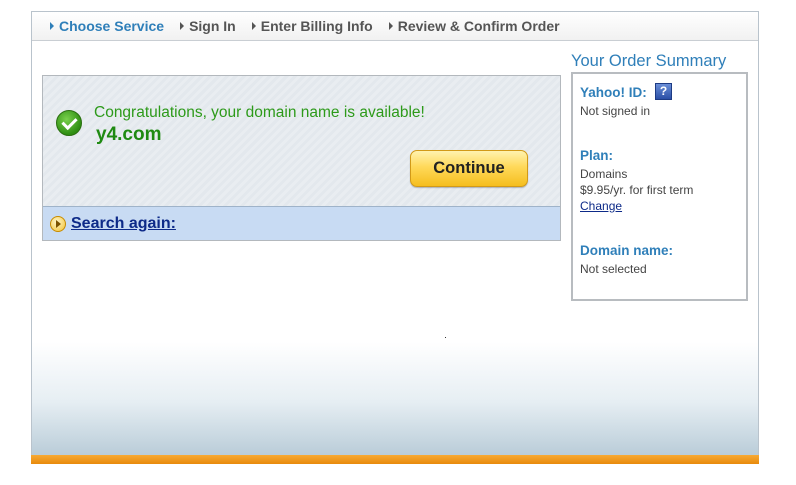 Image resolution: width=796 pixels, height=485 pixels. I want to click on step-label: Review & Confirm Order, so click(478, 26).